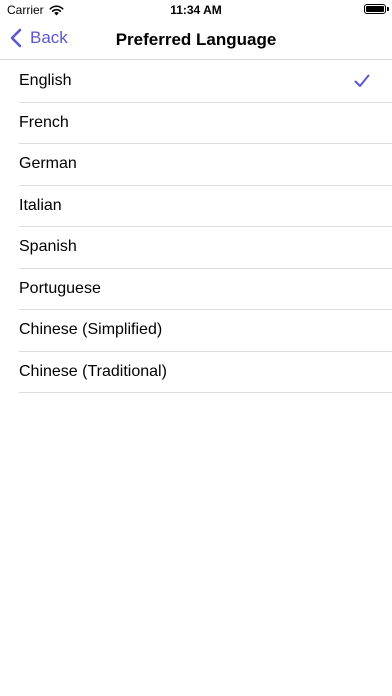  I want to click on language-label: Spanish, so click(48, 247).